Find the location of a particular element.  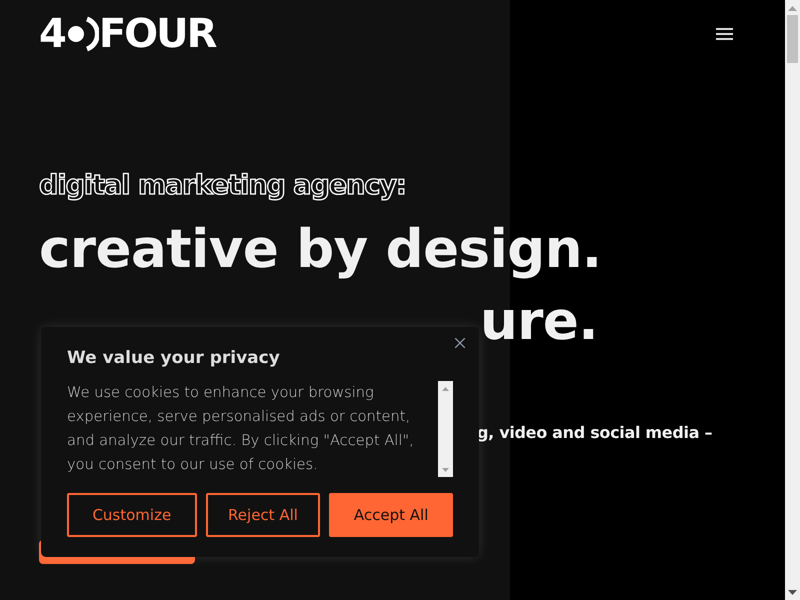

banner-button: Accept All is located at coordinates (391, 515).